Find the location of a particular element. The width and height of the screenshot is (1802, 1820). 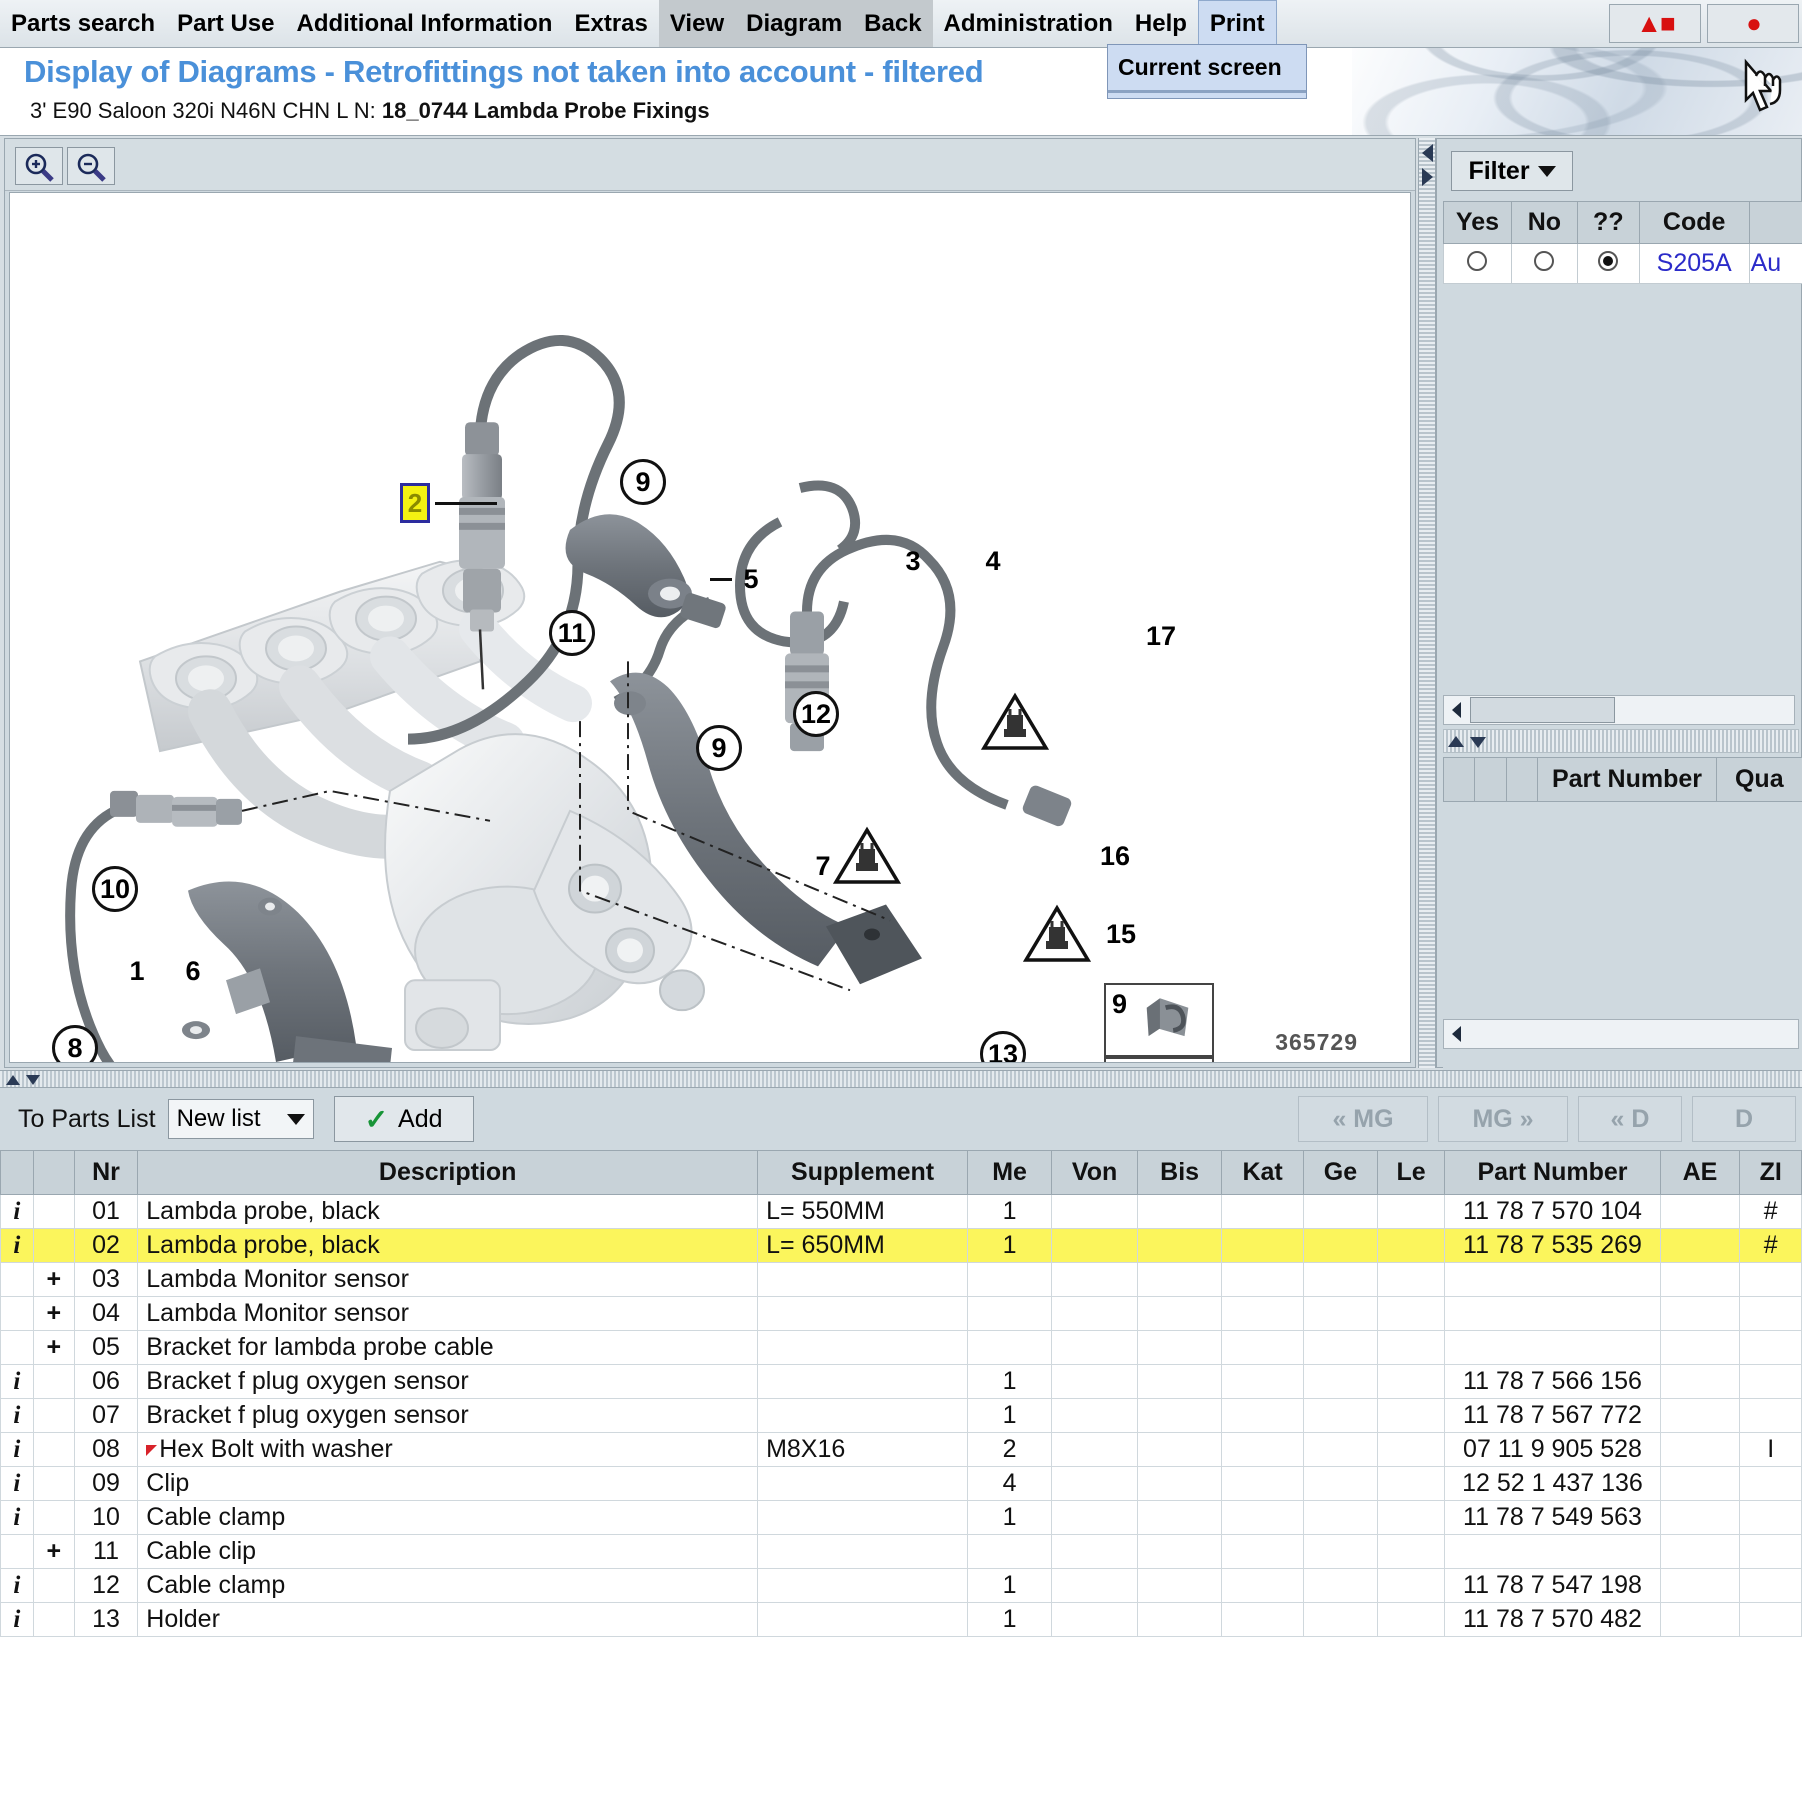

menu-item-print: Print is located at coordinates (1237, 23).